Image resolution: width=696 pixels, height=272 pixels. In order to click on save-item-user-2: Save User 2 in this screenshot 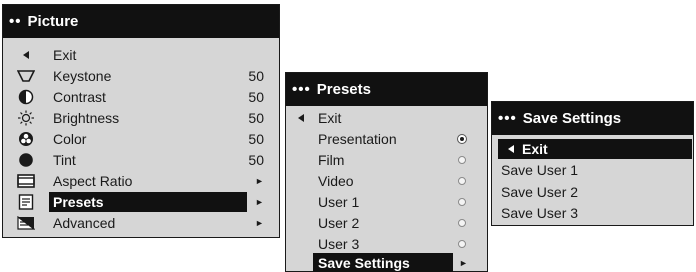, I will do `click(592, 192)`.